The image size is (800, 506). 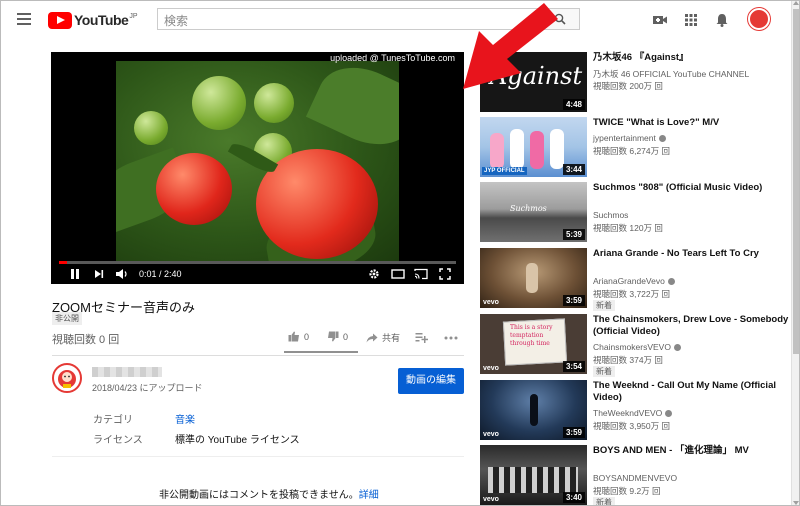 What do you see at coordinates (431, 381) in the screenshot?
I see `edit-video-button: 動画の編集` at bounding box center [431, 381].